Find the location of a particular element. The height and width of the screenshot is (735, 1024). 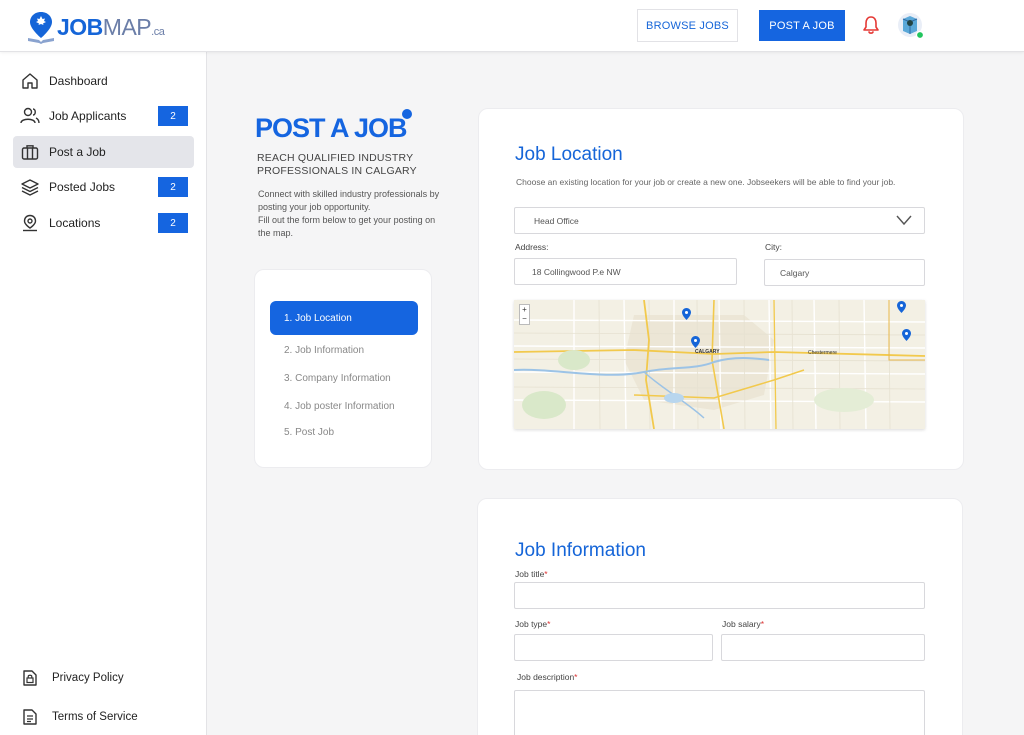

sidebar-item-job-applicants: Job Applicants 2 is located at coordinates (103, 116).